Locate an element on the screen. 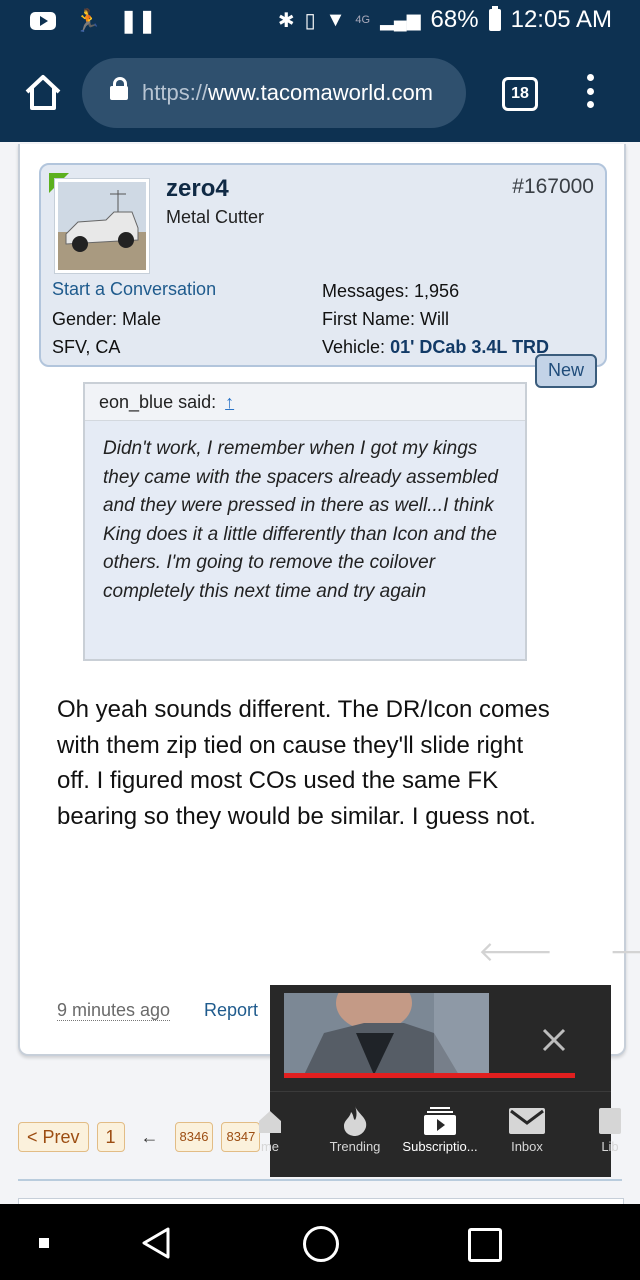 The image size is (640, 1280). youtube-bottom-nav: me Trending Subscriptio... Inbox Lib is located at coordinates (440, 1138).